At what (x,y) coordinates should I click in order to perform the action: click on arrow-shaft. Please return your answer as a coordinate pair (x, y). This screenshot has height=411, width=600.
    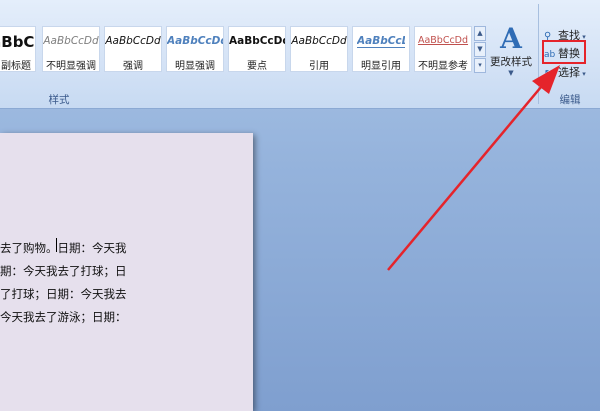
    Looking at the image, I should click on (464, 178).